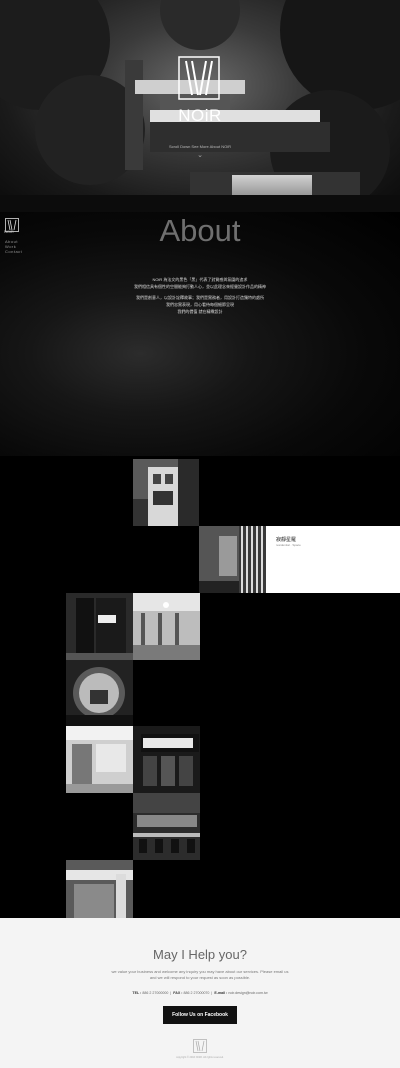 The image size is (400, 1068). Describe the element at coordinates (200, 304) in the screenshot. I see `about-paragraph: 我們忠實表現，用心看待每個細節呈現` at that location.